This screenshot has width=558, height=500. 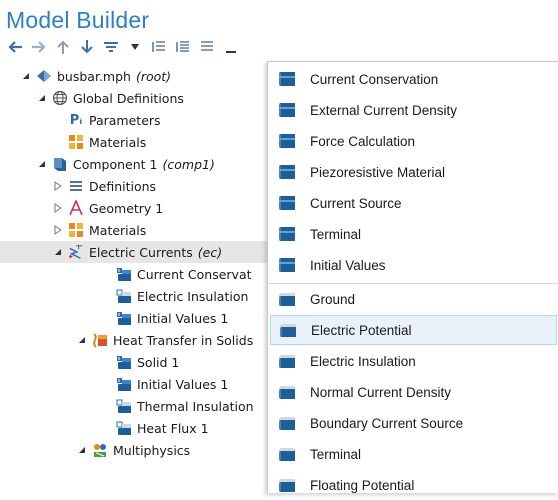 I want to click on menu-item-label: Piezoresistive Material, so click(x=378, y=172).